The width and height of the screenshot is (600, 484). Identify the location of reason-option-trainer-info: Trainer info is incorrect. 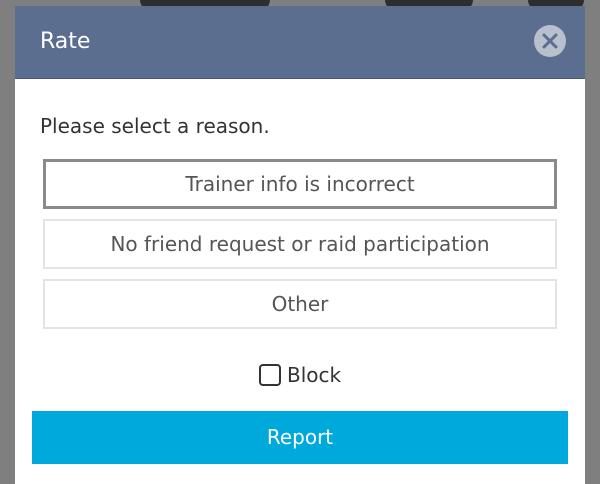
(300, 184).